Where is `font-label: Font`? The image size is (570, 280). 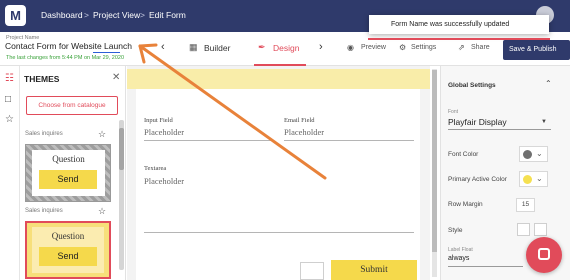 font-label: Font is located at coordinates (453, 112).